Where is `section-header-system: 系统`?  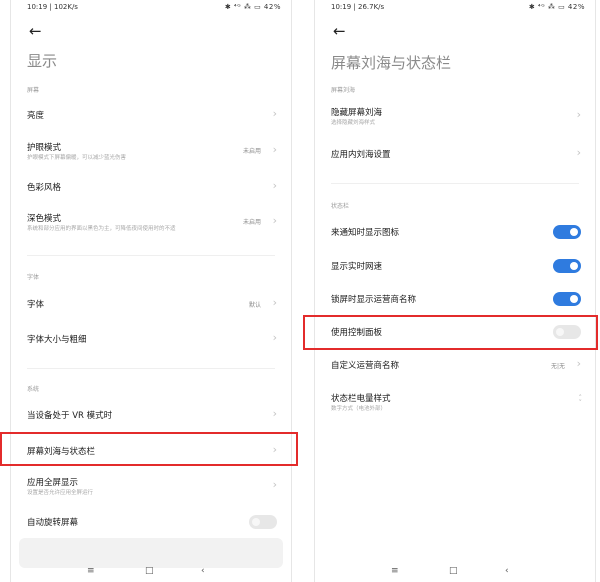
section-header-system: 系统 is located at coordinates (33, 389).